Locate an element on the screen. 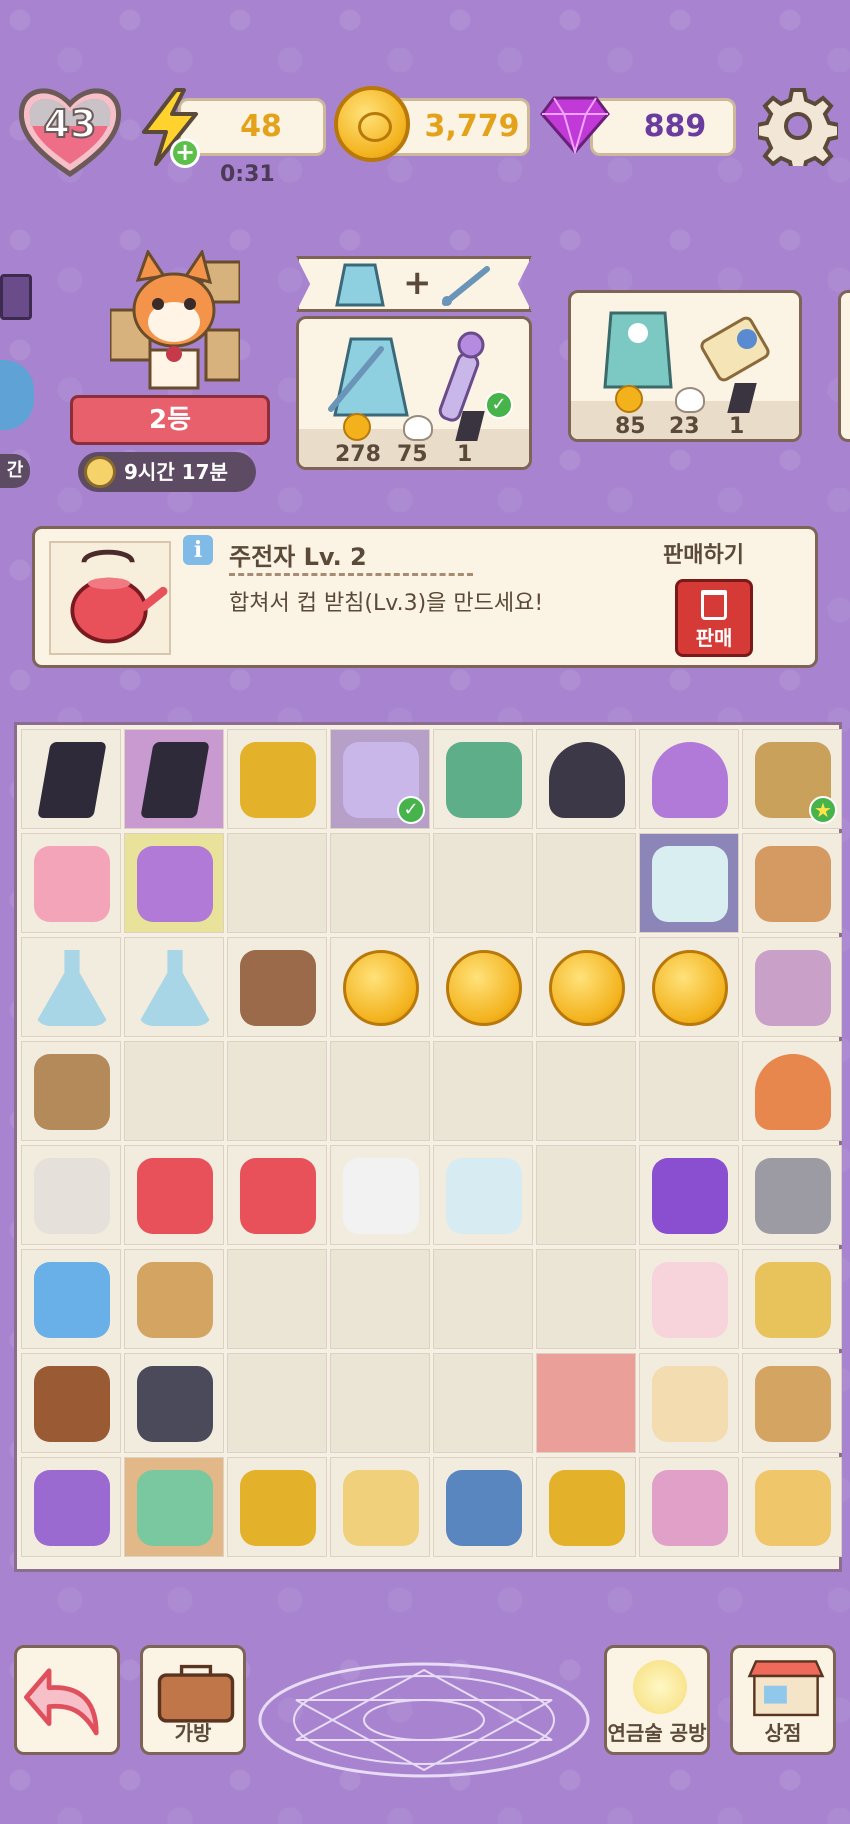  board-cell-card-dark is located at coordinates (71, 779).